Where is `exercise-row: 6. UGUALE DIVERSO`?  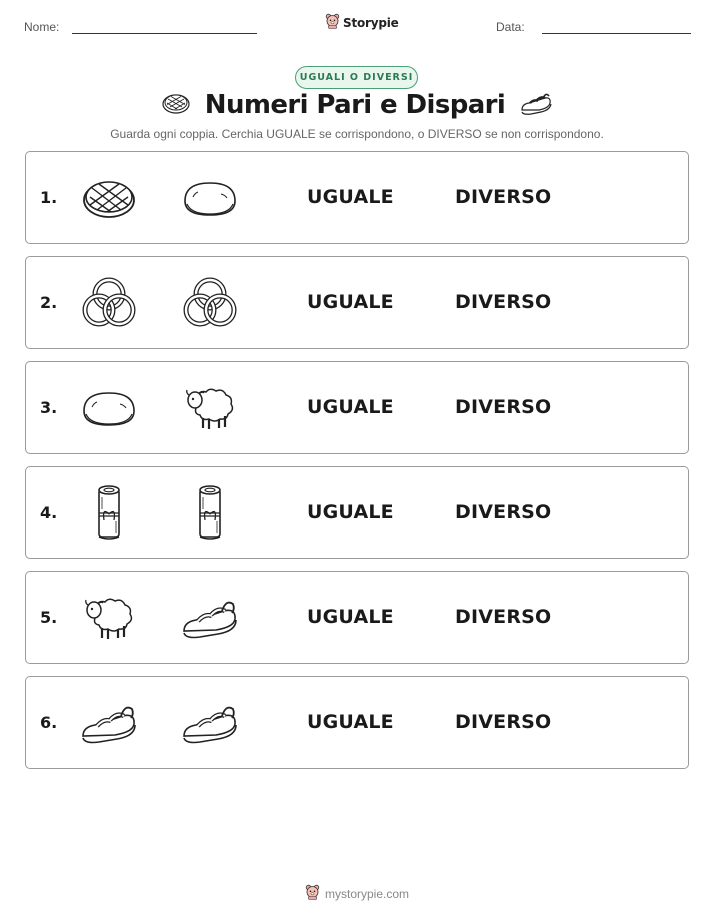
exercise-row: 6. UGUALE DIVERSO is located at coordinates (357, 722).